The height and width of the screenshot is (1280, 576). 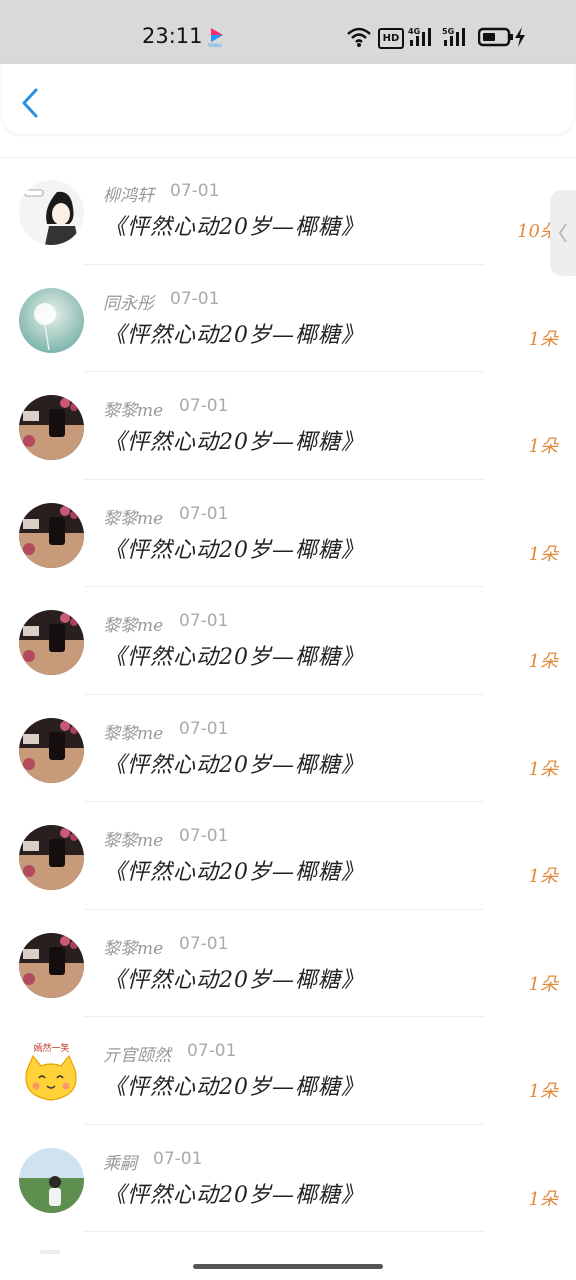 I want to click on wifi-icon, so click(x=359, y=37).